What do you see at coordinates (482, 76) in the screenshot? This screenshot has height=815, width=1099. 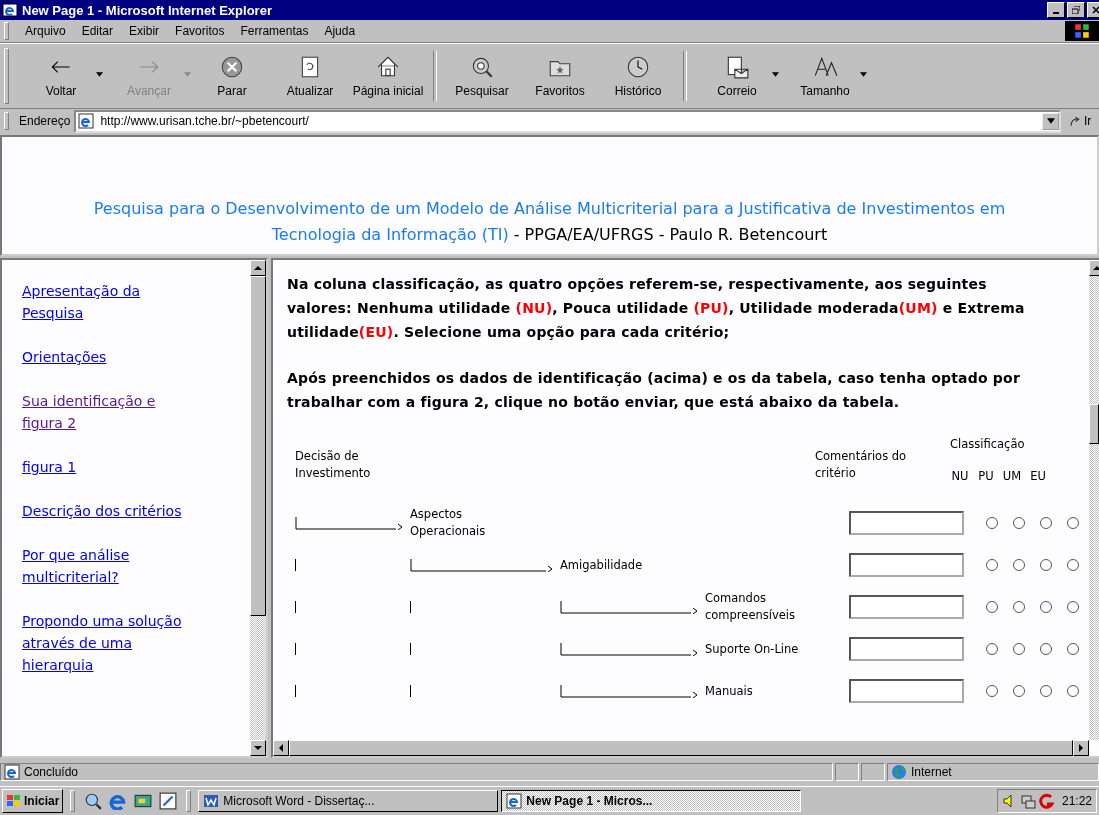 I see `search-button: Pesquisar` at bounding box center [482, 76].